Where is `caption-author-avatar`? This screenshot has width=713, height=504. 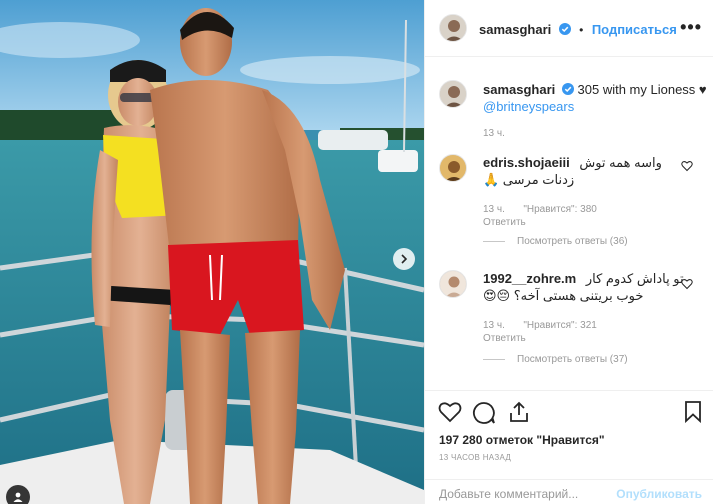 caption-author-avatar is located at coordinates (453, 94).